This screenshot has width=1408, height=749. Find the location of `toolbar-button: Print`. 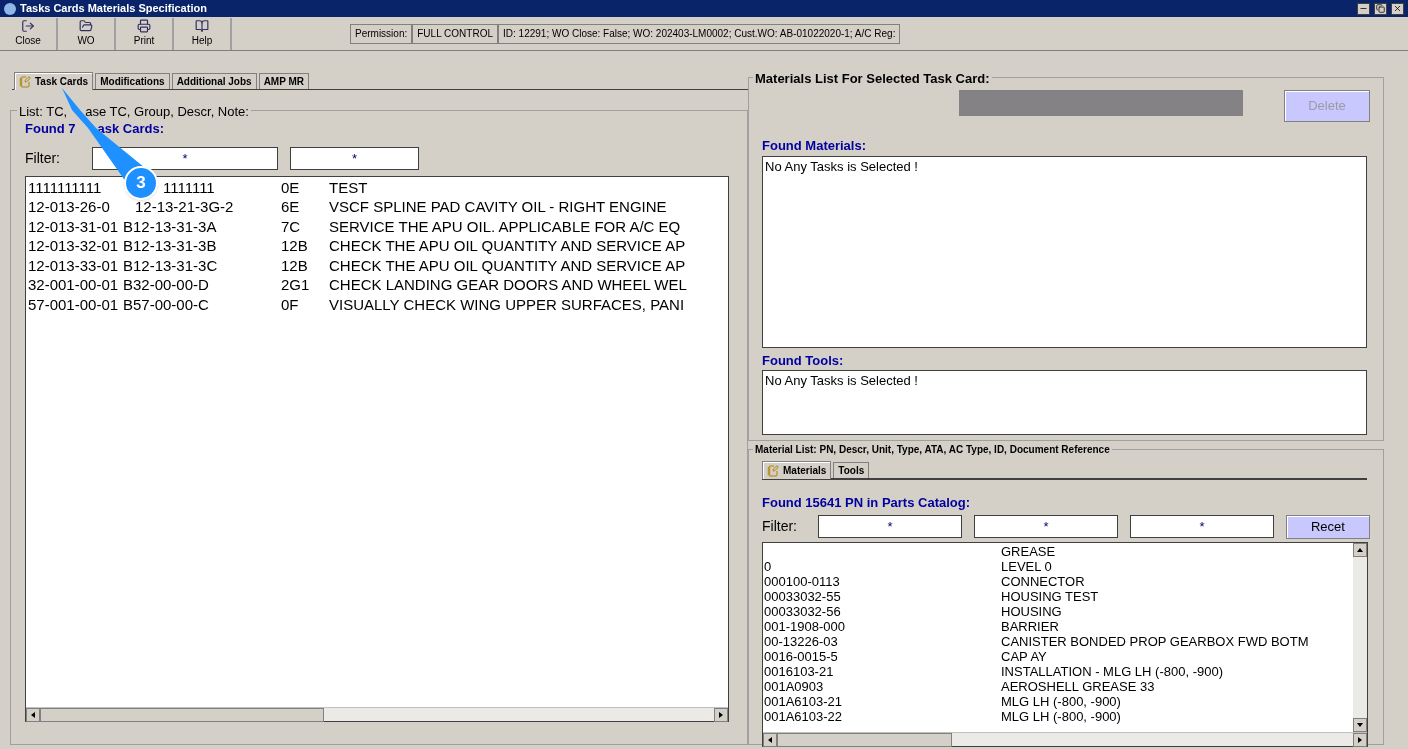

toolbar-button: Print is located at coordinates (145, 33).